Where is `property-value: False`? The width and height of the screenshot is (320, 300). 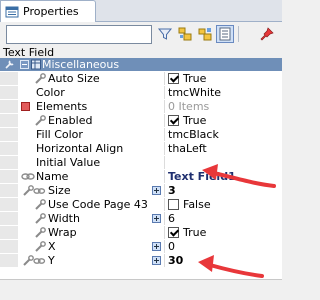 property-value: False is located at coordinates (197, 204).